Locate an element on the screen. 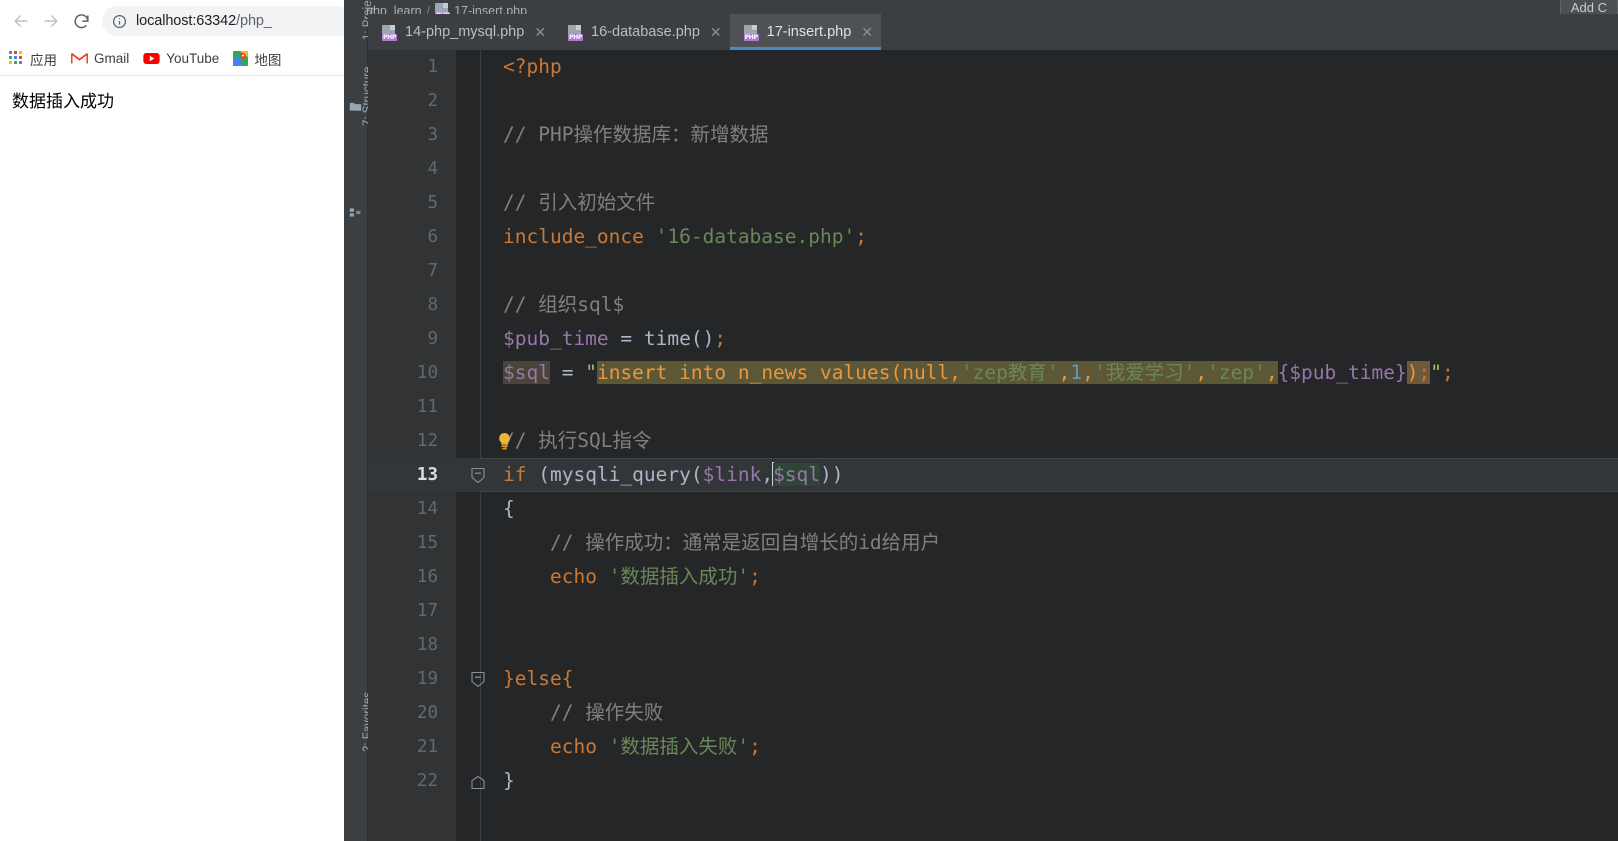 This screenshot has width=1618, height=841. token-brace: } is located at coordinates (509, 780).